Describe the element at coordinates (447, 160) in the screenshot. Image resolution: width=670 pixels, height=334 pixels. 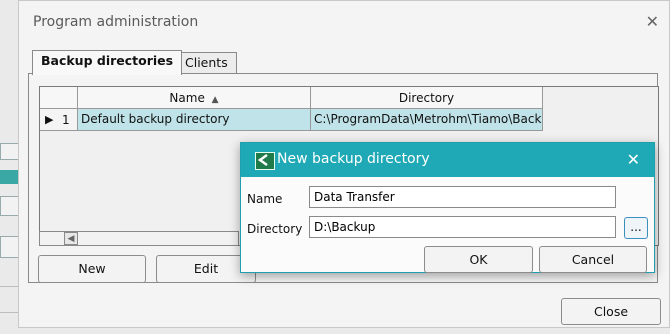
I see `sub-dialog-titlebar: New backup directory ✕` at that location.